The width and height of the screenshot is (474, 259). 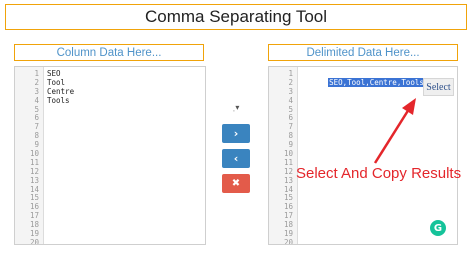 What do you see at coordinates (409, 106) in the screenshot?
I see `annotation-arrow-head` at bounding box center [409, 106].